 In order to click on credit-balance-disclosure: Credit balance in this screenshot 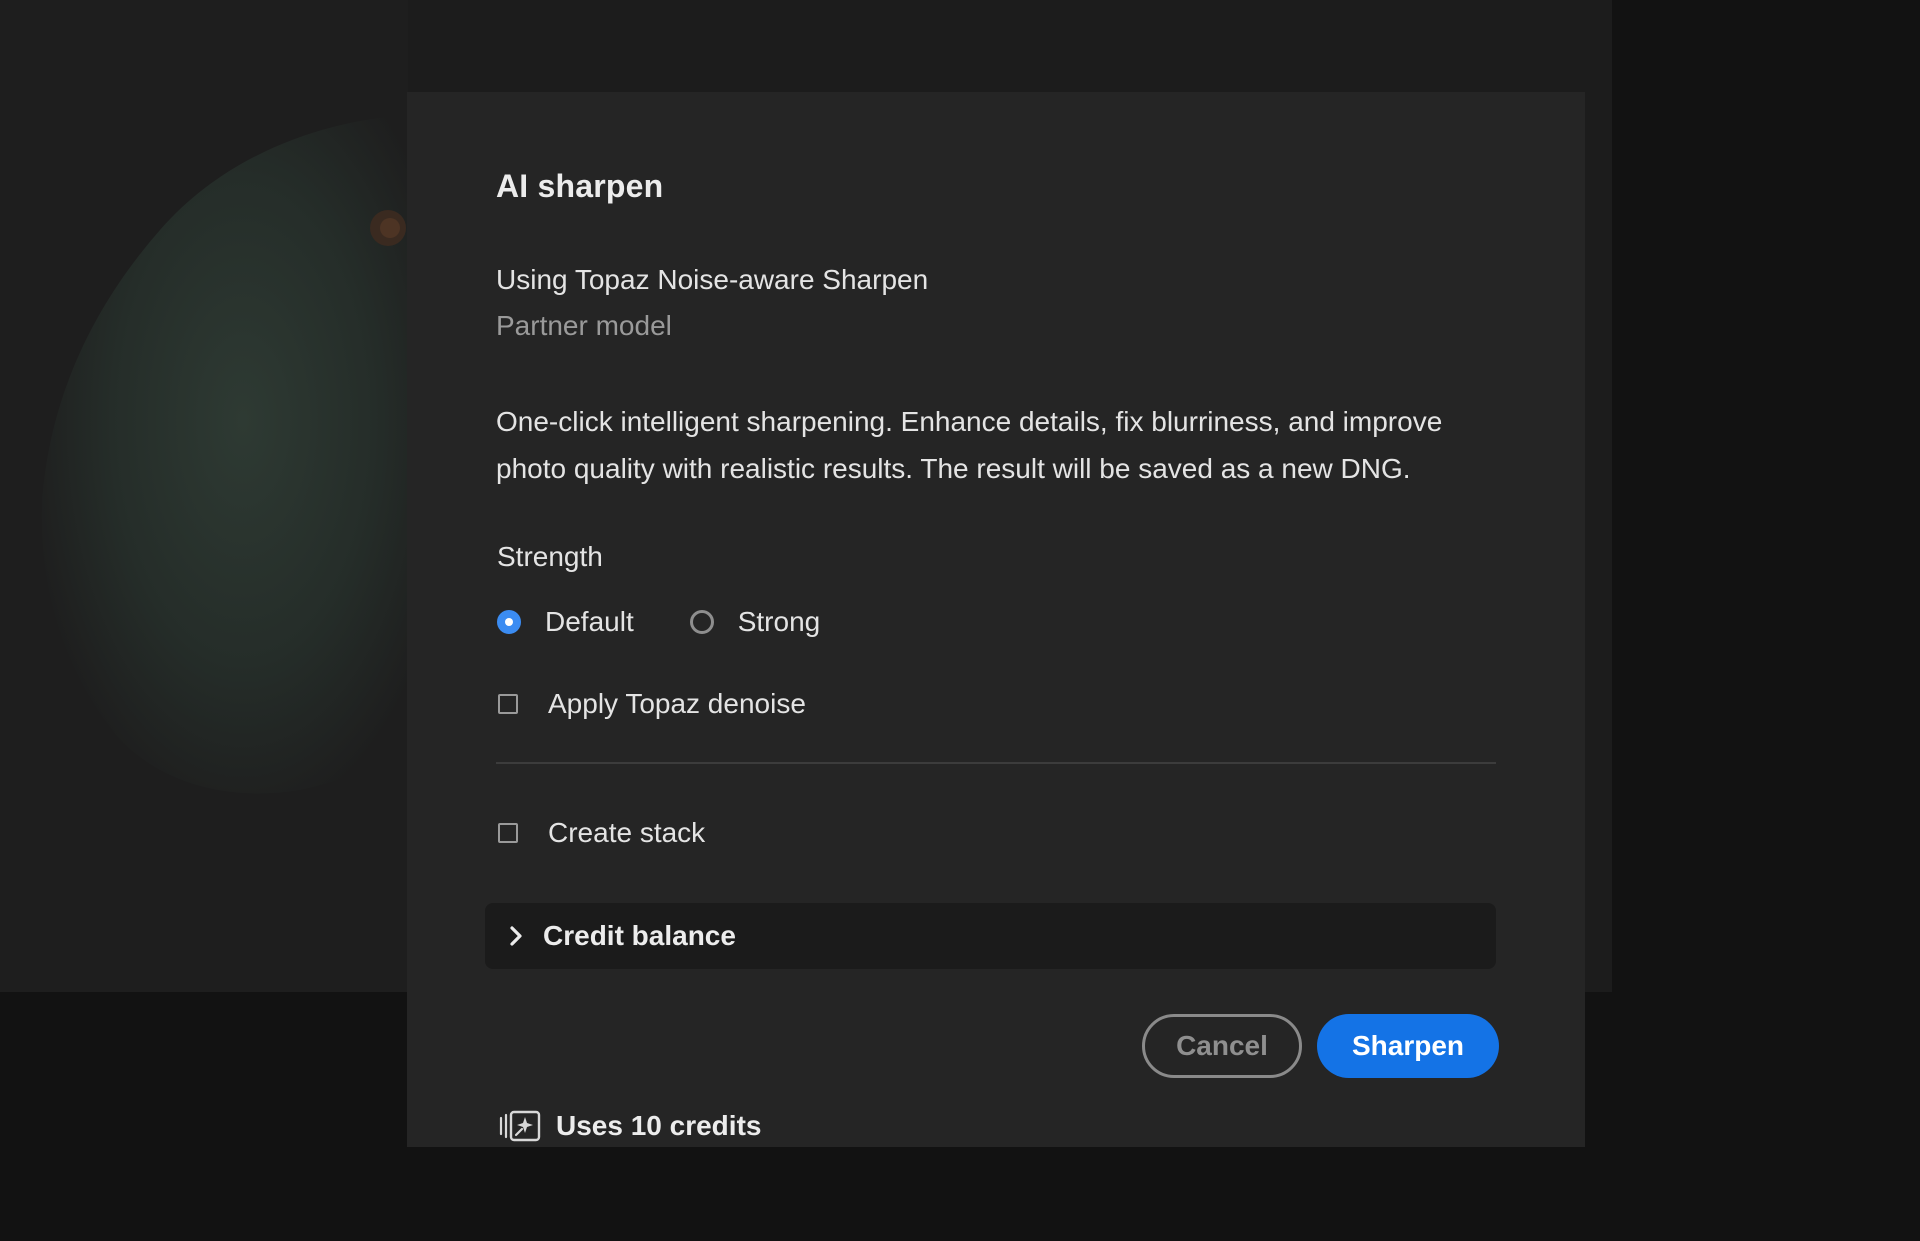, I will do `click(990, 936)`.